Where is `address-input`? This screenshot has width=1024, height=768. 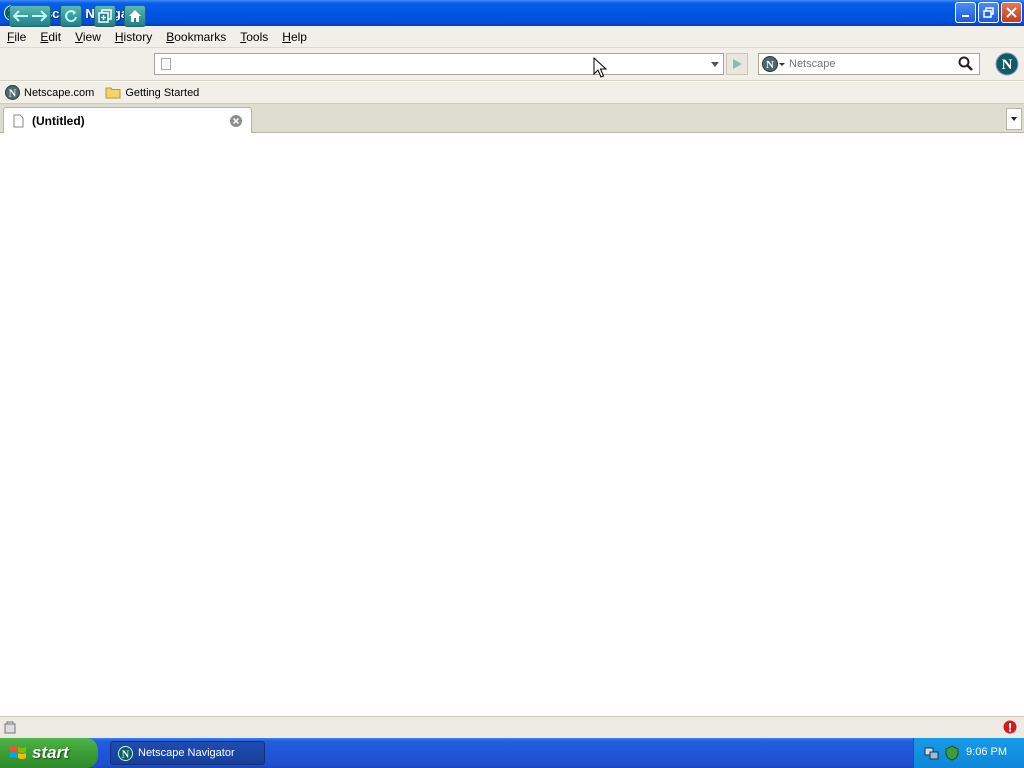 address-input is located at coordinates (437, 64).